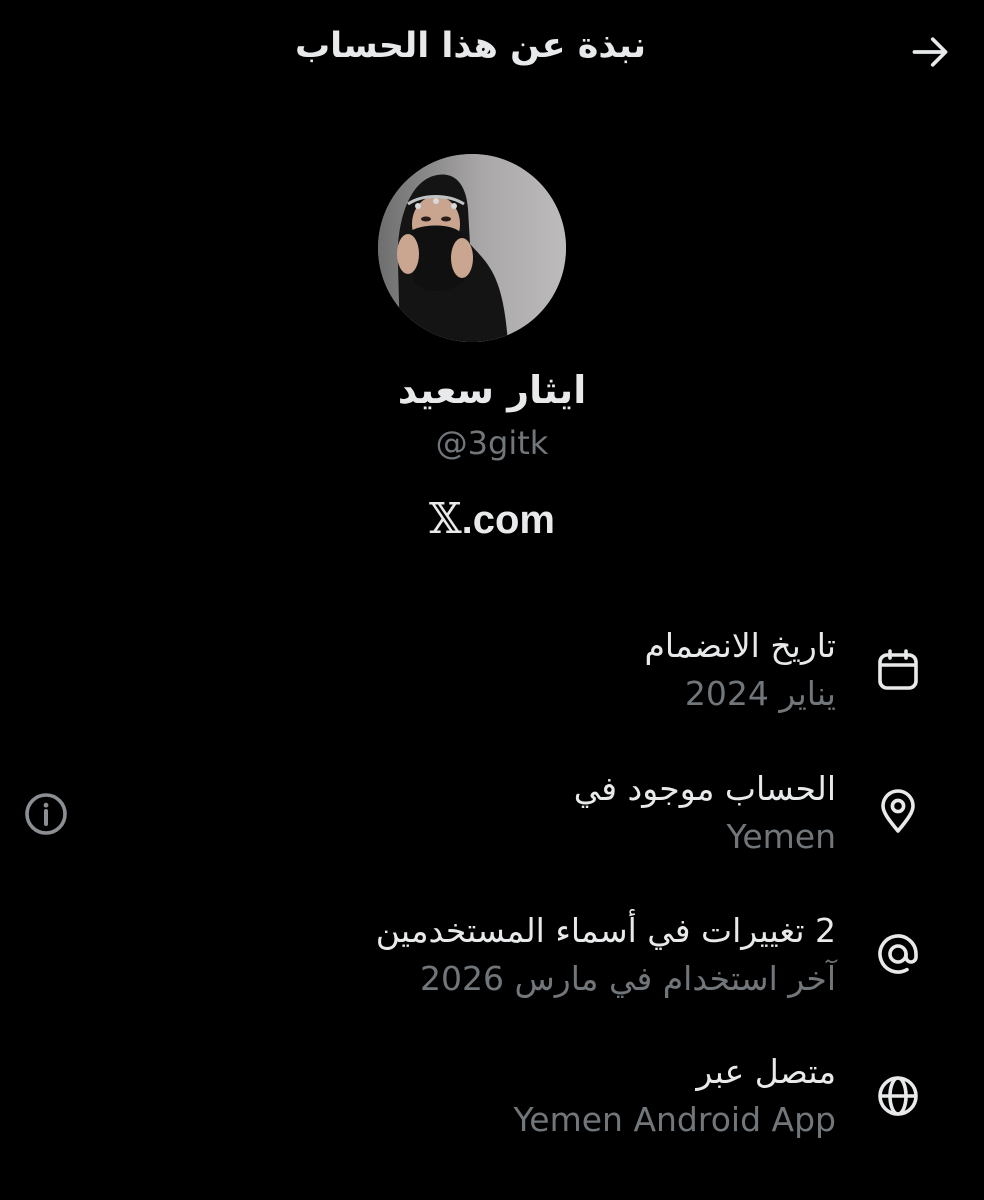  Describe the element at coordinates (898, 1096) in the screenshot. I see `globe-icon` at that location.